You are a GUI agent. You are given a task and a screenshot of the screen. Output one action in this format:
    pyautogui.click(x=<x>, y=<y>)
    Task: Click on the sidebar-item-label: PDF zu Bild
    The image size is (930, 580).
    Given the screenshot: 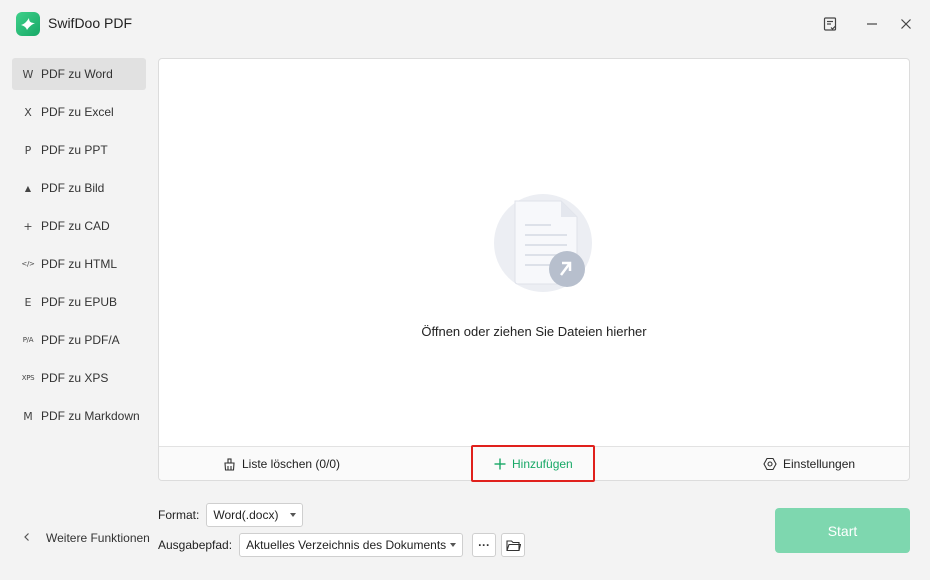 What is the action you would take?
    pyautogui.click(x=73, y=188)
    